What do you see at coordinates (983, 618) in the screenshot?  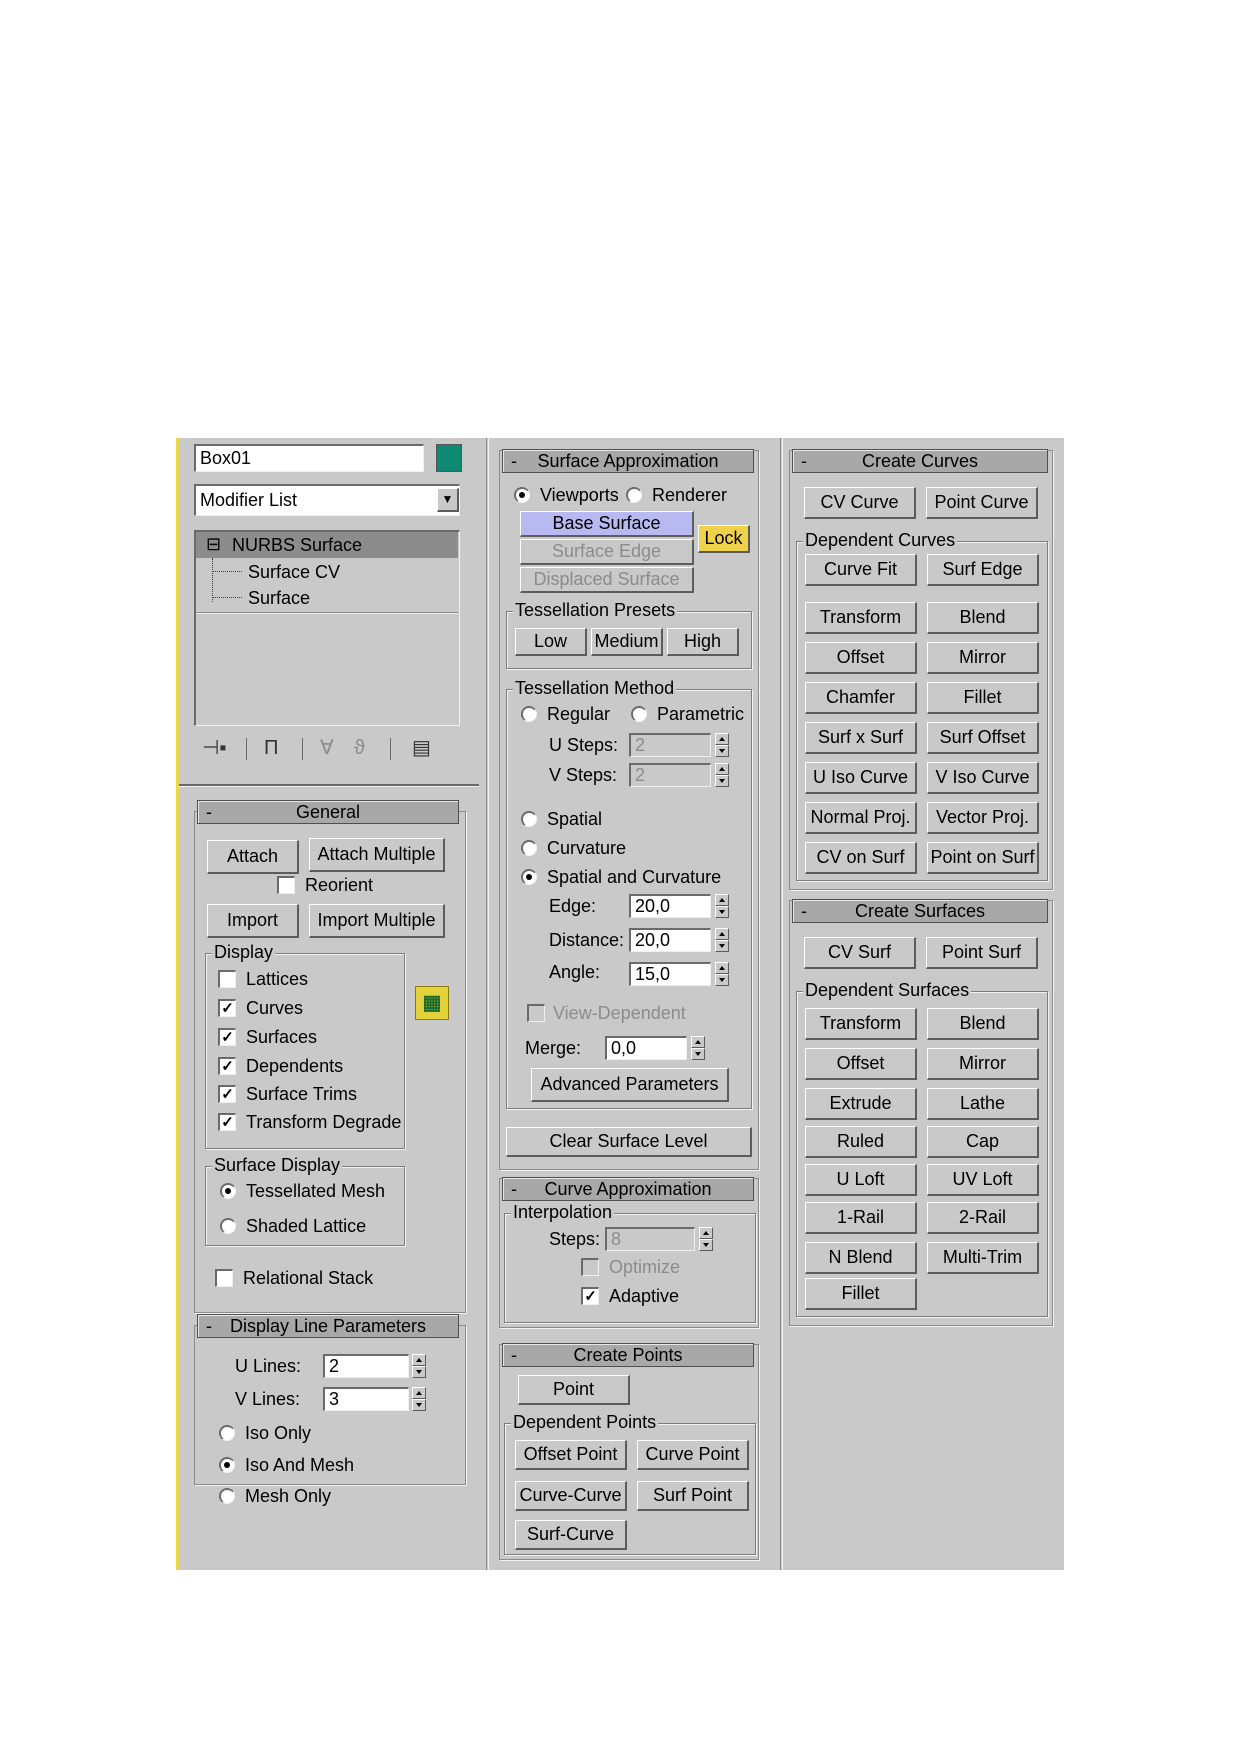 I see `blend-curve-button: Blend` at bounding box center [983, 618].